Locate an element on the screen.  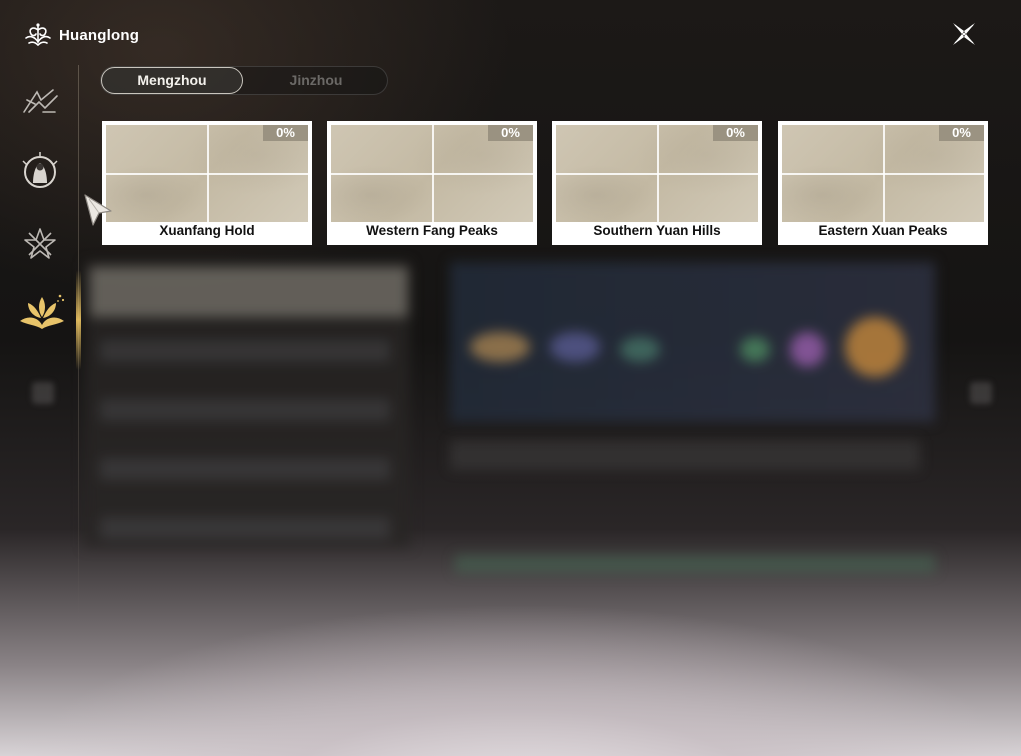
blurred-progress-bar is located at coordinates (695, 564).